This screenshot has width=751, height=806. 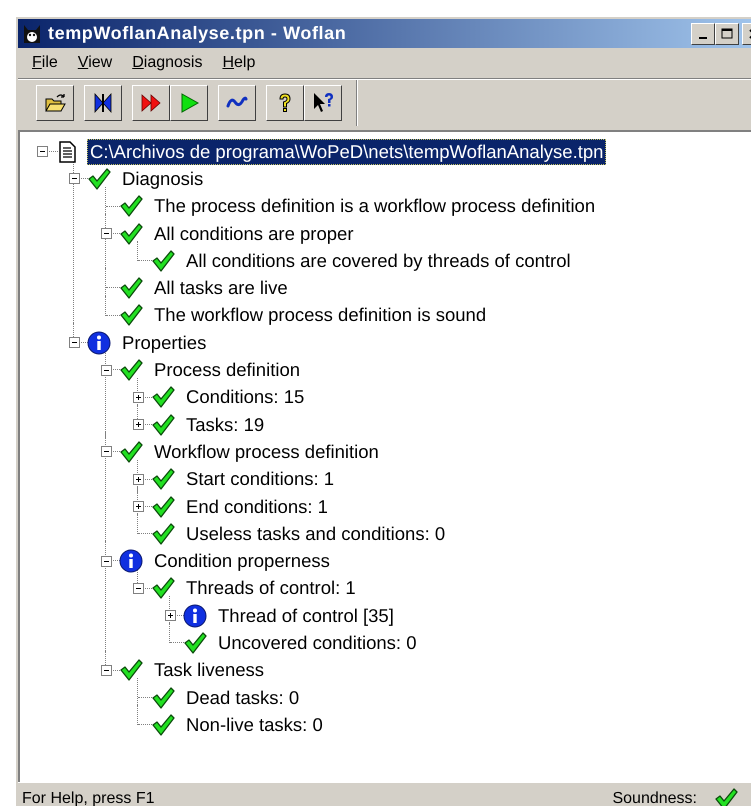 I want to click on tree-item: Properties, so click(x=164, y=343).